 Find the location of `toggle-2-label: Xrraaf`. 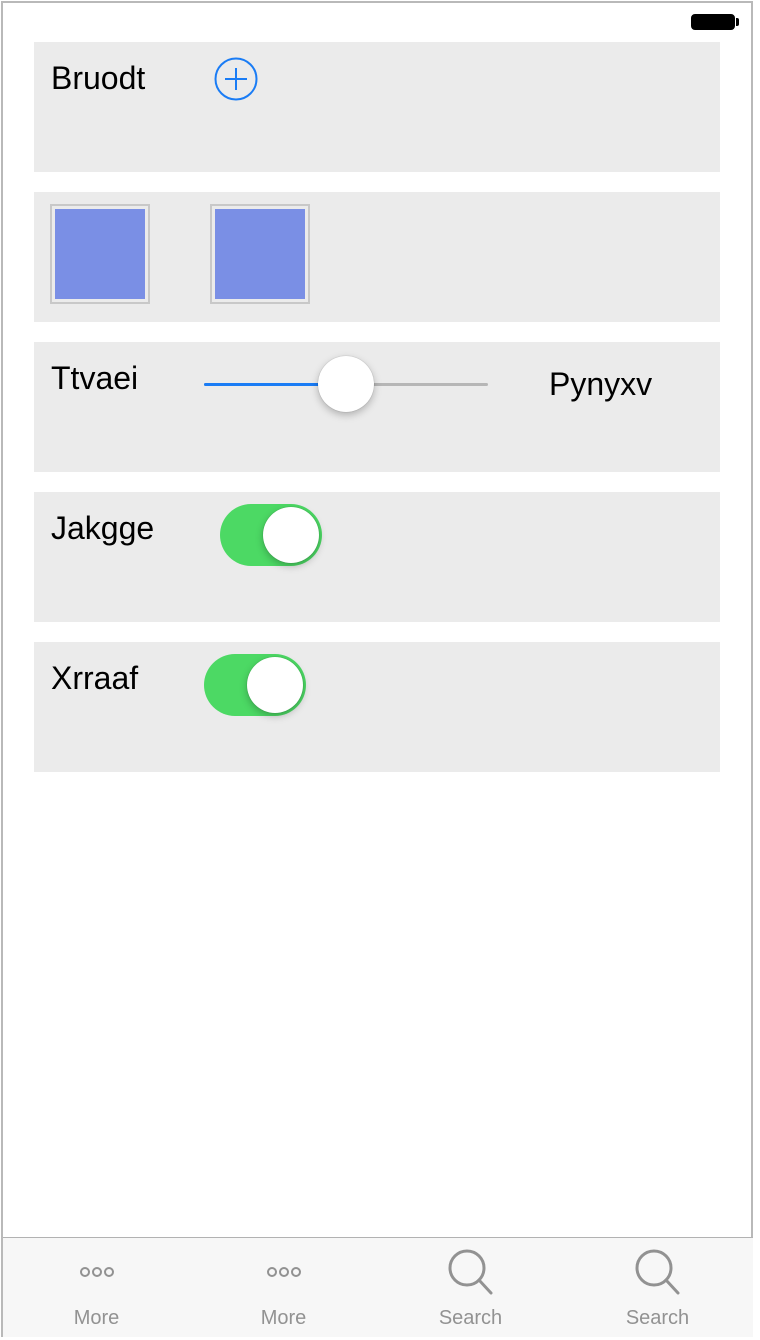

toggle-2-label: Xrraaf is located at coordinates (95, 678).